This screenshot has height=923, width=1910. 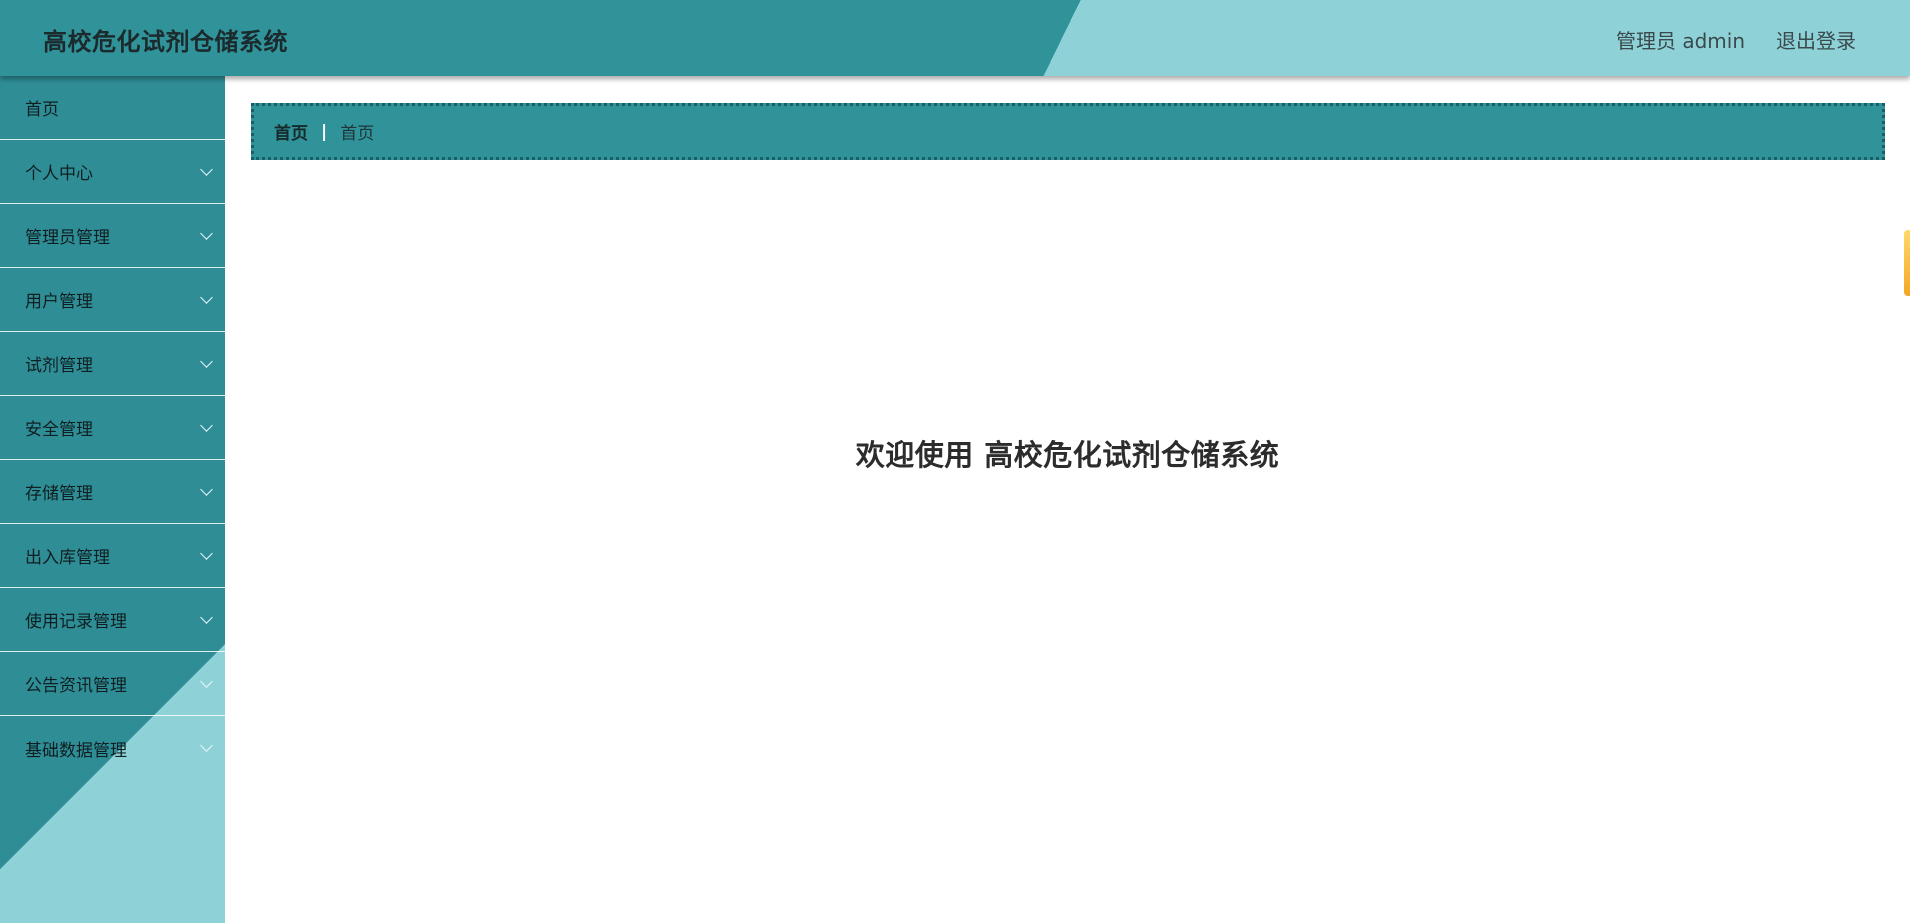 I want to click on sidebar-item-label: 试剂管理, so click(x=59, y=366).